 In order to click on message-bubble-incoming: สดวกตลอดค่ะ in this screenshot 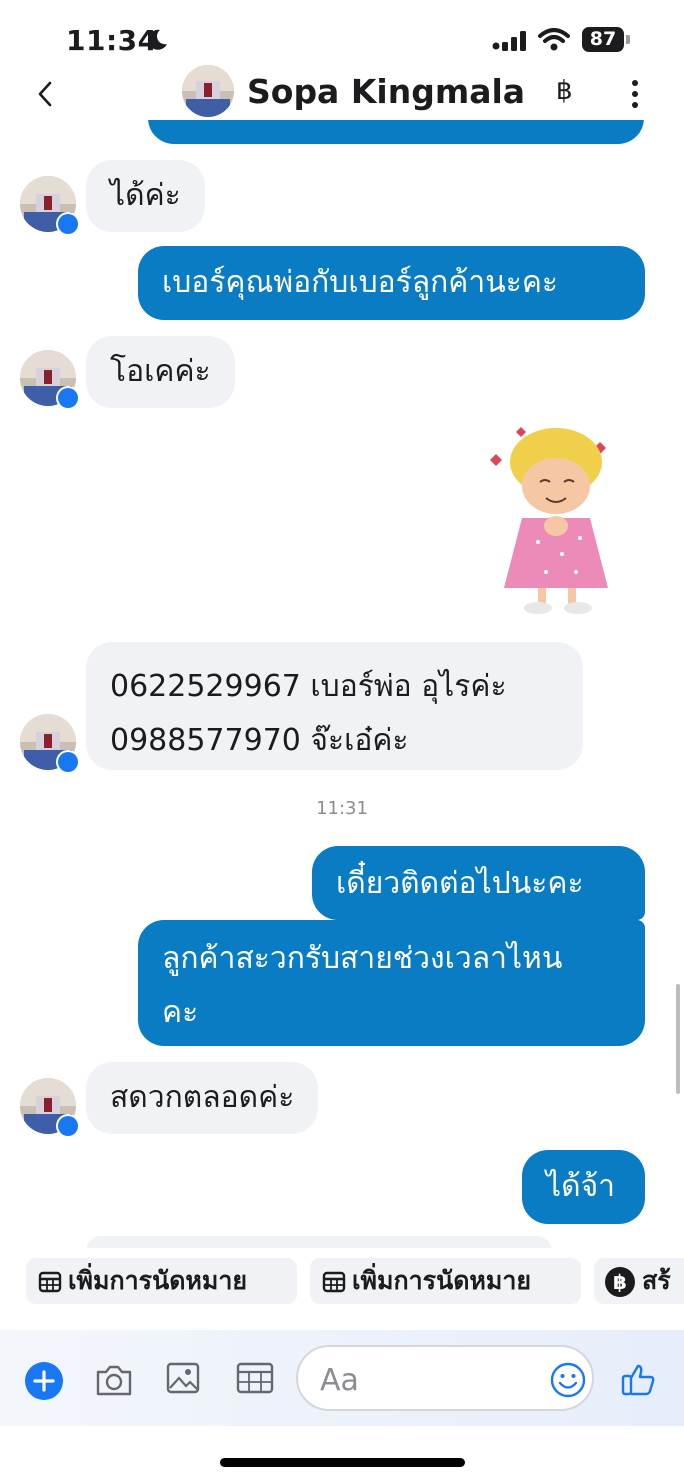, I will do `click(202, 1098)`.